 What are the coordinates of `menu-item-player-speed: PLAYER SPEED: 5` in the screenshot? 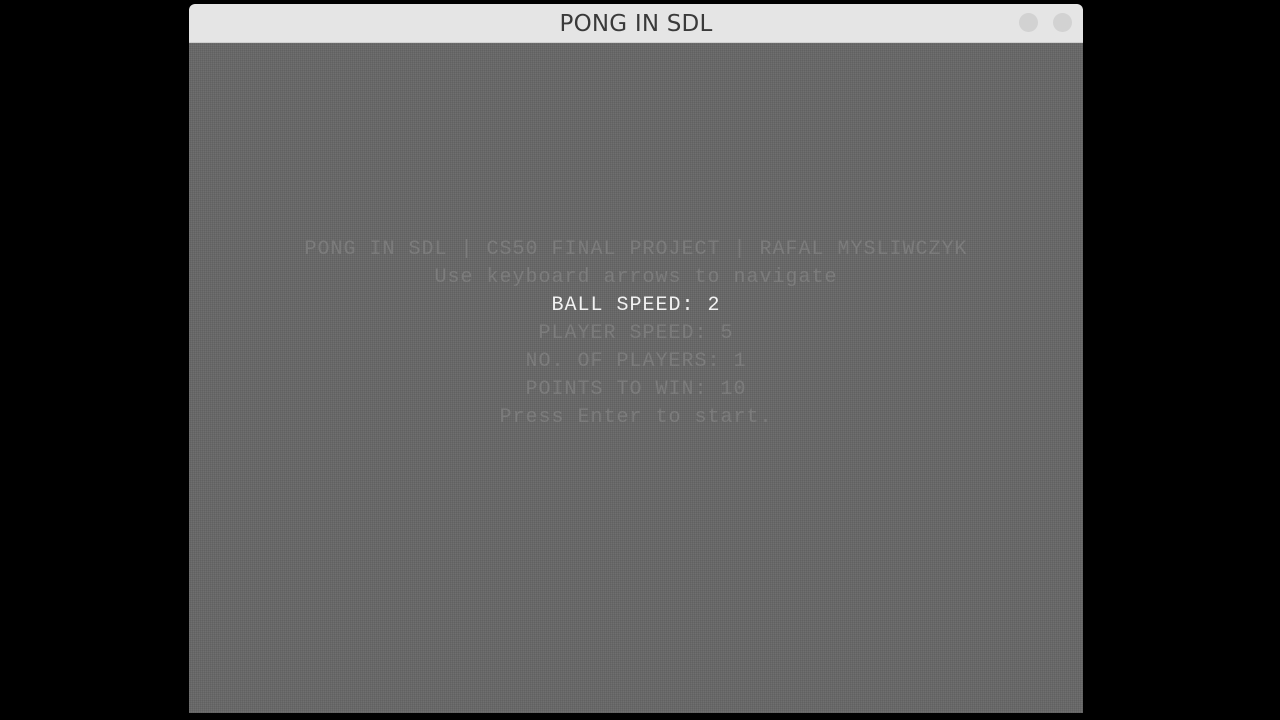 It's located at (636, 334).